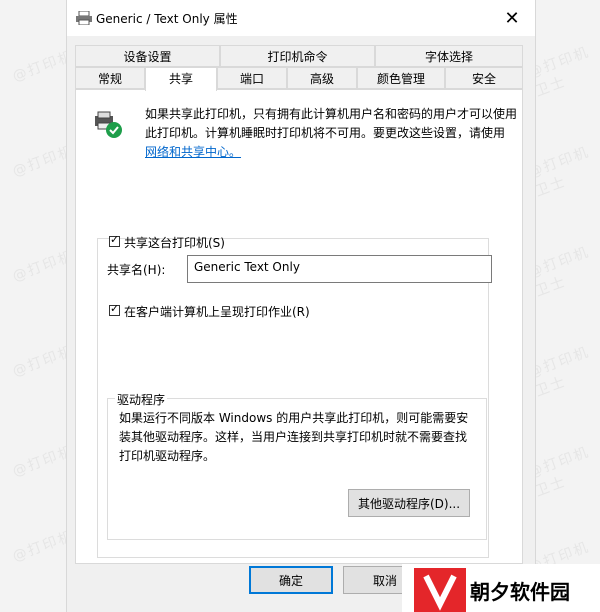 The height and width of the screenshot is (612, 600). Describe the element at coordinates (114, 240) in the screenshot. I see `share-printer-checkbox` at that location.